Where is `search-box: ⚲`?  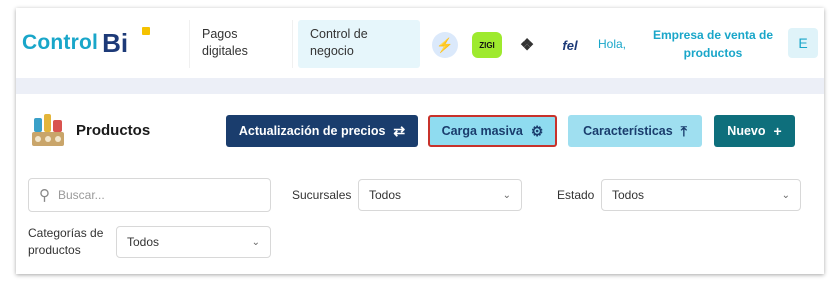 search-box: ⚲ is located at coordinates (149, 195).